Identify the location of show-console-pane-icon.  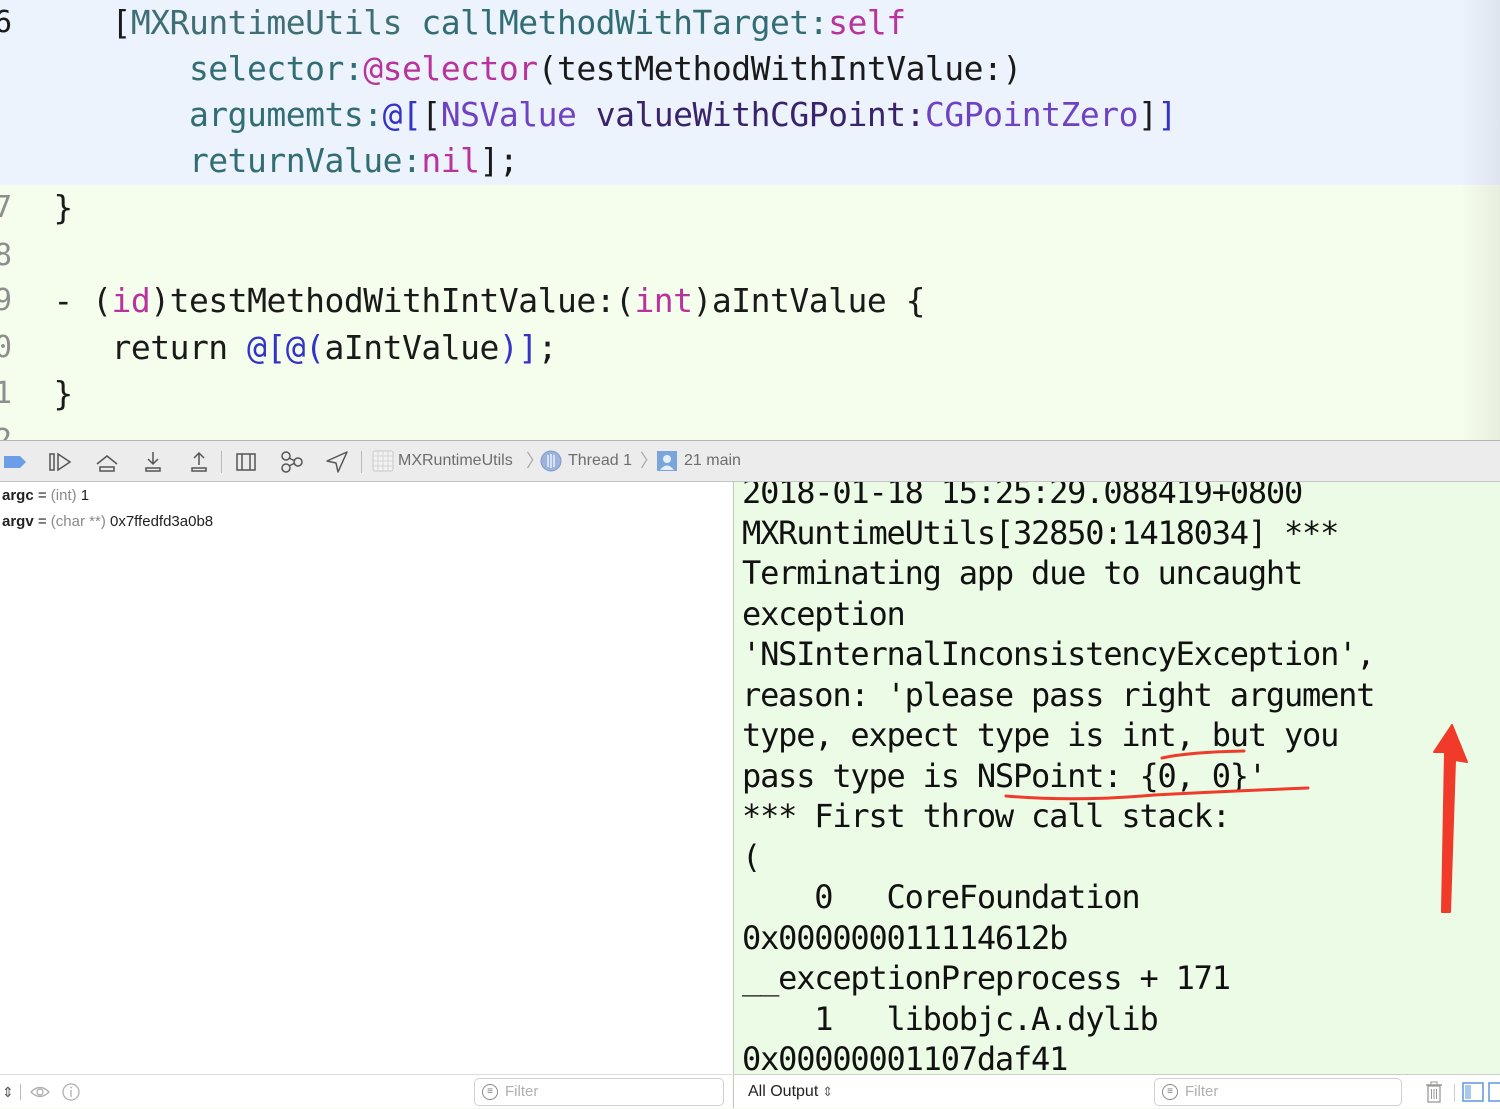
(1494, 1094).